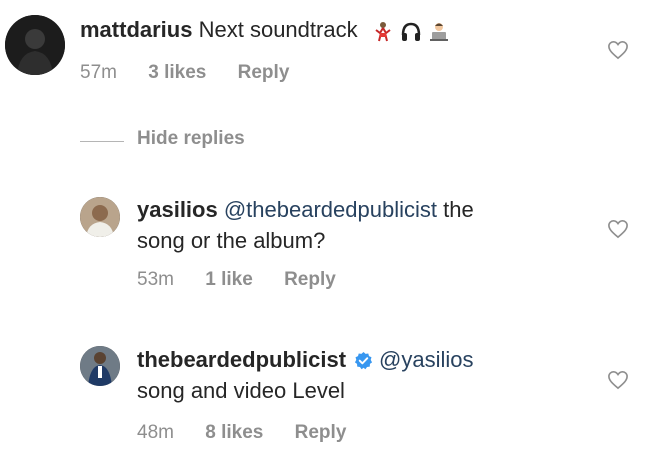 Image resolution: width=648 pixels, height=470 pixels. I want to click on emoji-group, so click(411, 32).